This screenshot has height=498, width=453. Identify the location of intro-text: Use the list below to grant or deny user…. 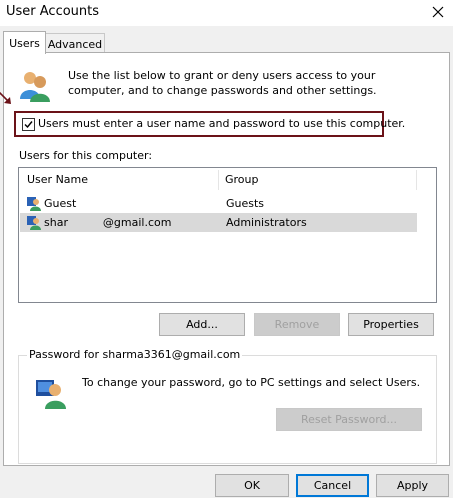
(222, 83).